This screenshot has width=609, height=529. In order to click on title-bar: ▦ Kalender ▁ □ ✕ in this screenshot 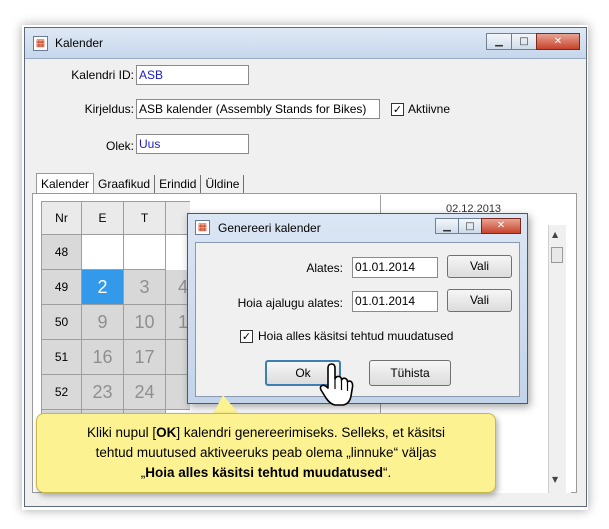, I will do `click(305, 43)`.